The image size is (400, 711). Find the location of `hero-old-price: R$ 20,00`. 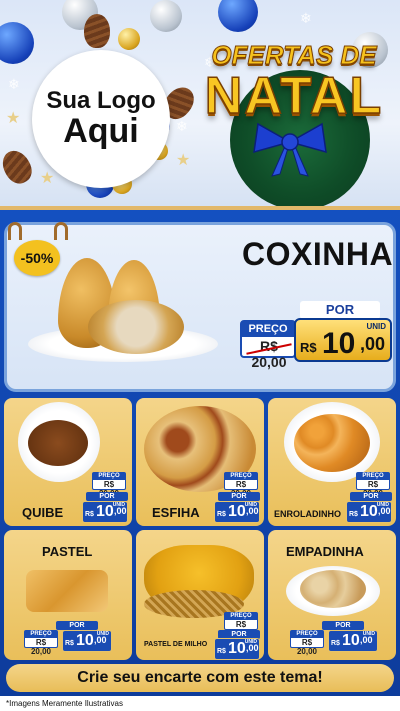

hero-old-price: R$ 20,00 is located at coordinates (269, 354).